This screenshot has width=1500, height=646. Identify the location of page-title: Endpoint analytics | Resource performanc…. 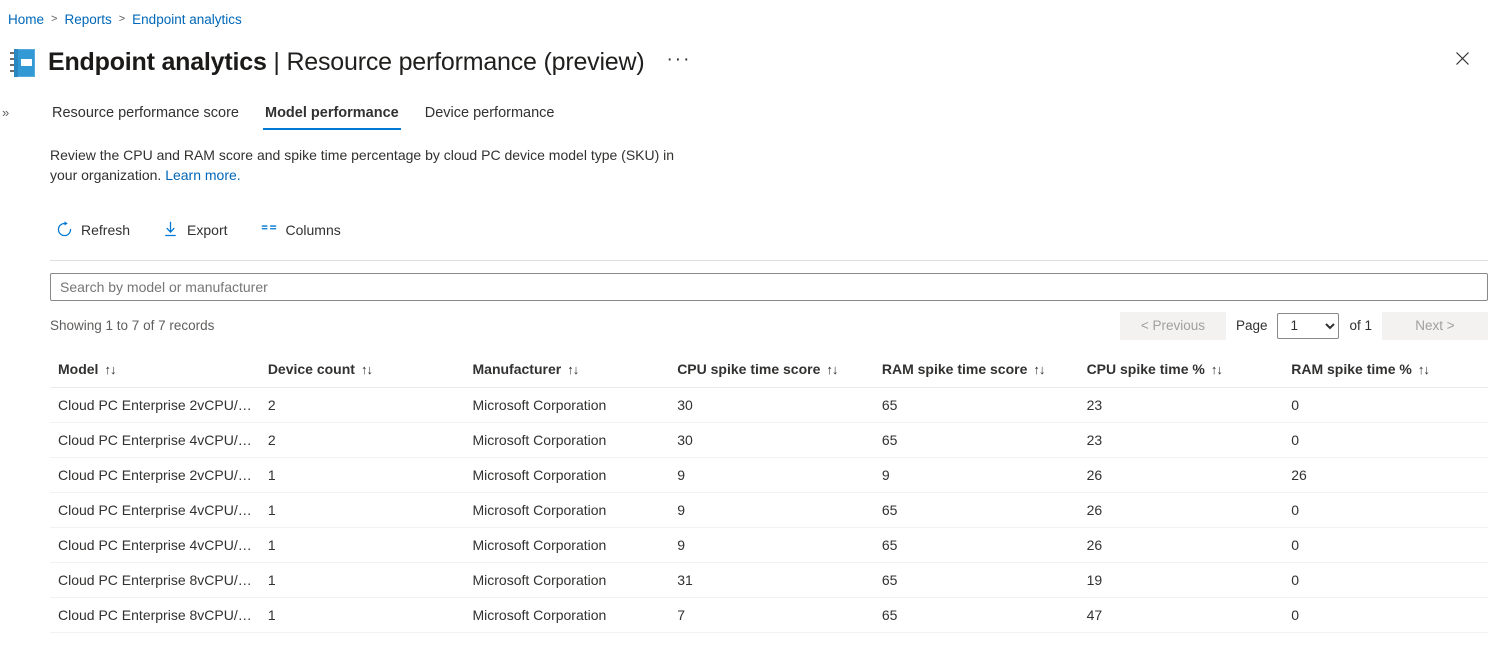
(346, 62).